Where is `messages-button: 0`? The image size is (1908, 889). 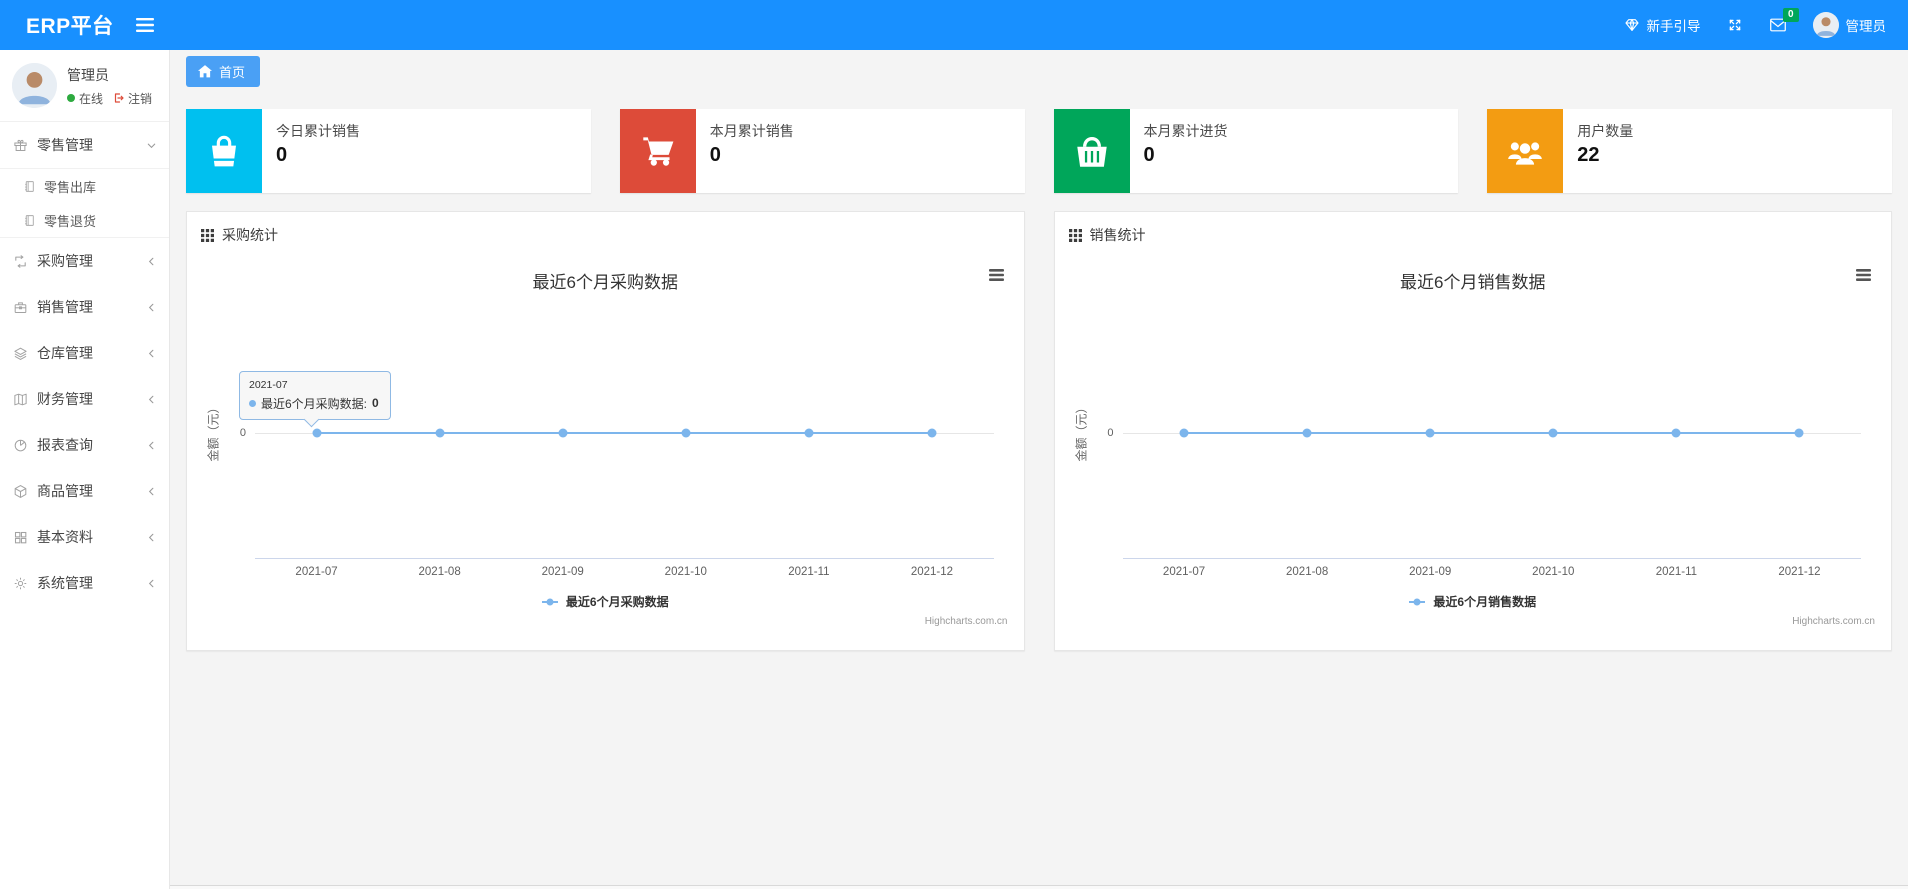 messages-button: 0 is located at coordinates (1784, 20).